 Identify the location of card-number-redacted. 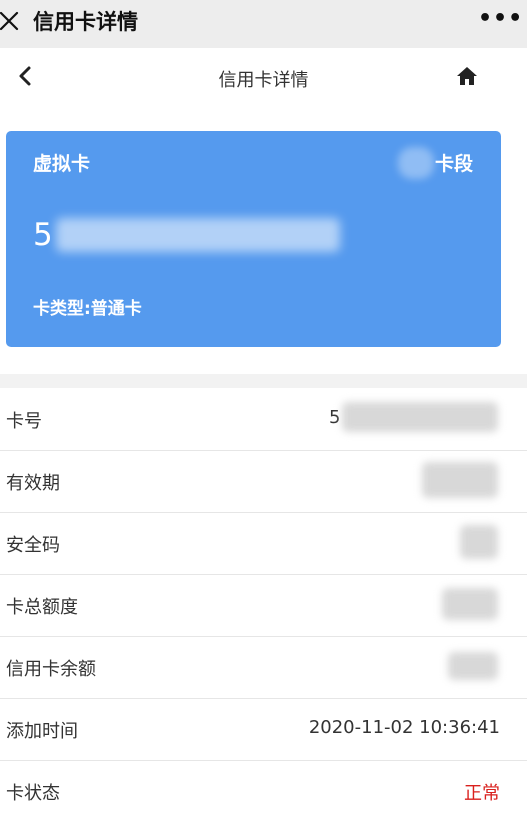
(198, 235).